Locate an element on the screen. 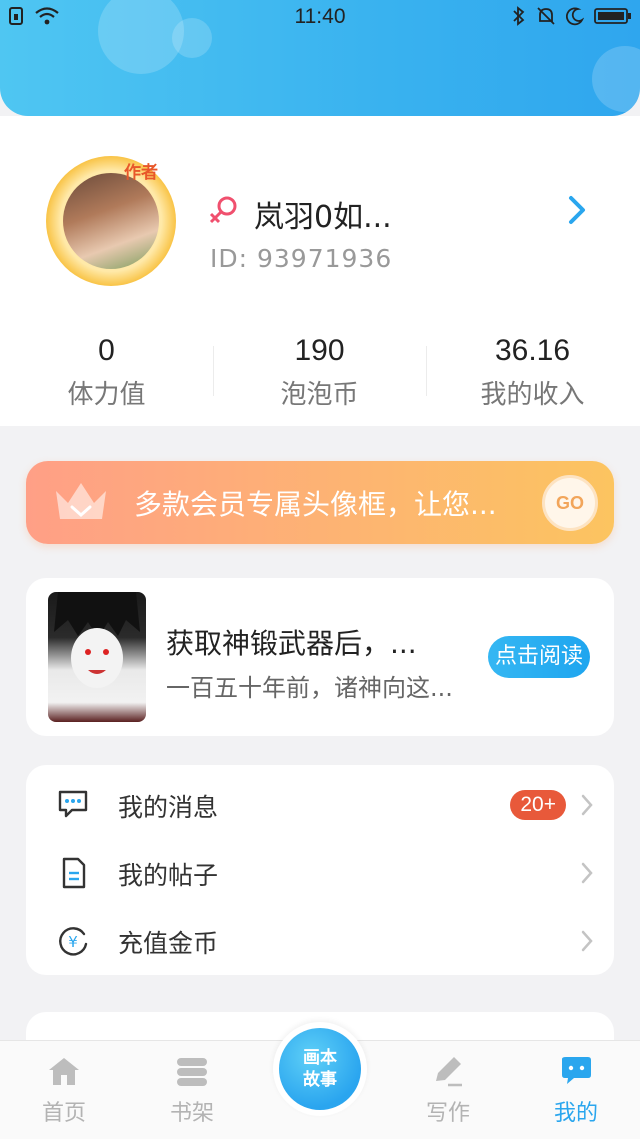 This screenshot has height=1139, width=640. picture-story-button: 画本 故事 is located at coordinates (320, 1069).